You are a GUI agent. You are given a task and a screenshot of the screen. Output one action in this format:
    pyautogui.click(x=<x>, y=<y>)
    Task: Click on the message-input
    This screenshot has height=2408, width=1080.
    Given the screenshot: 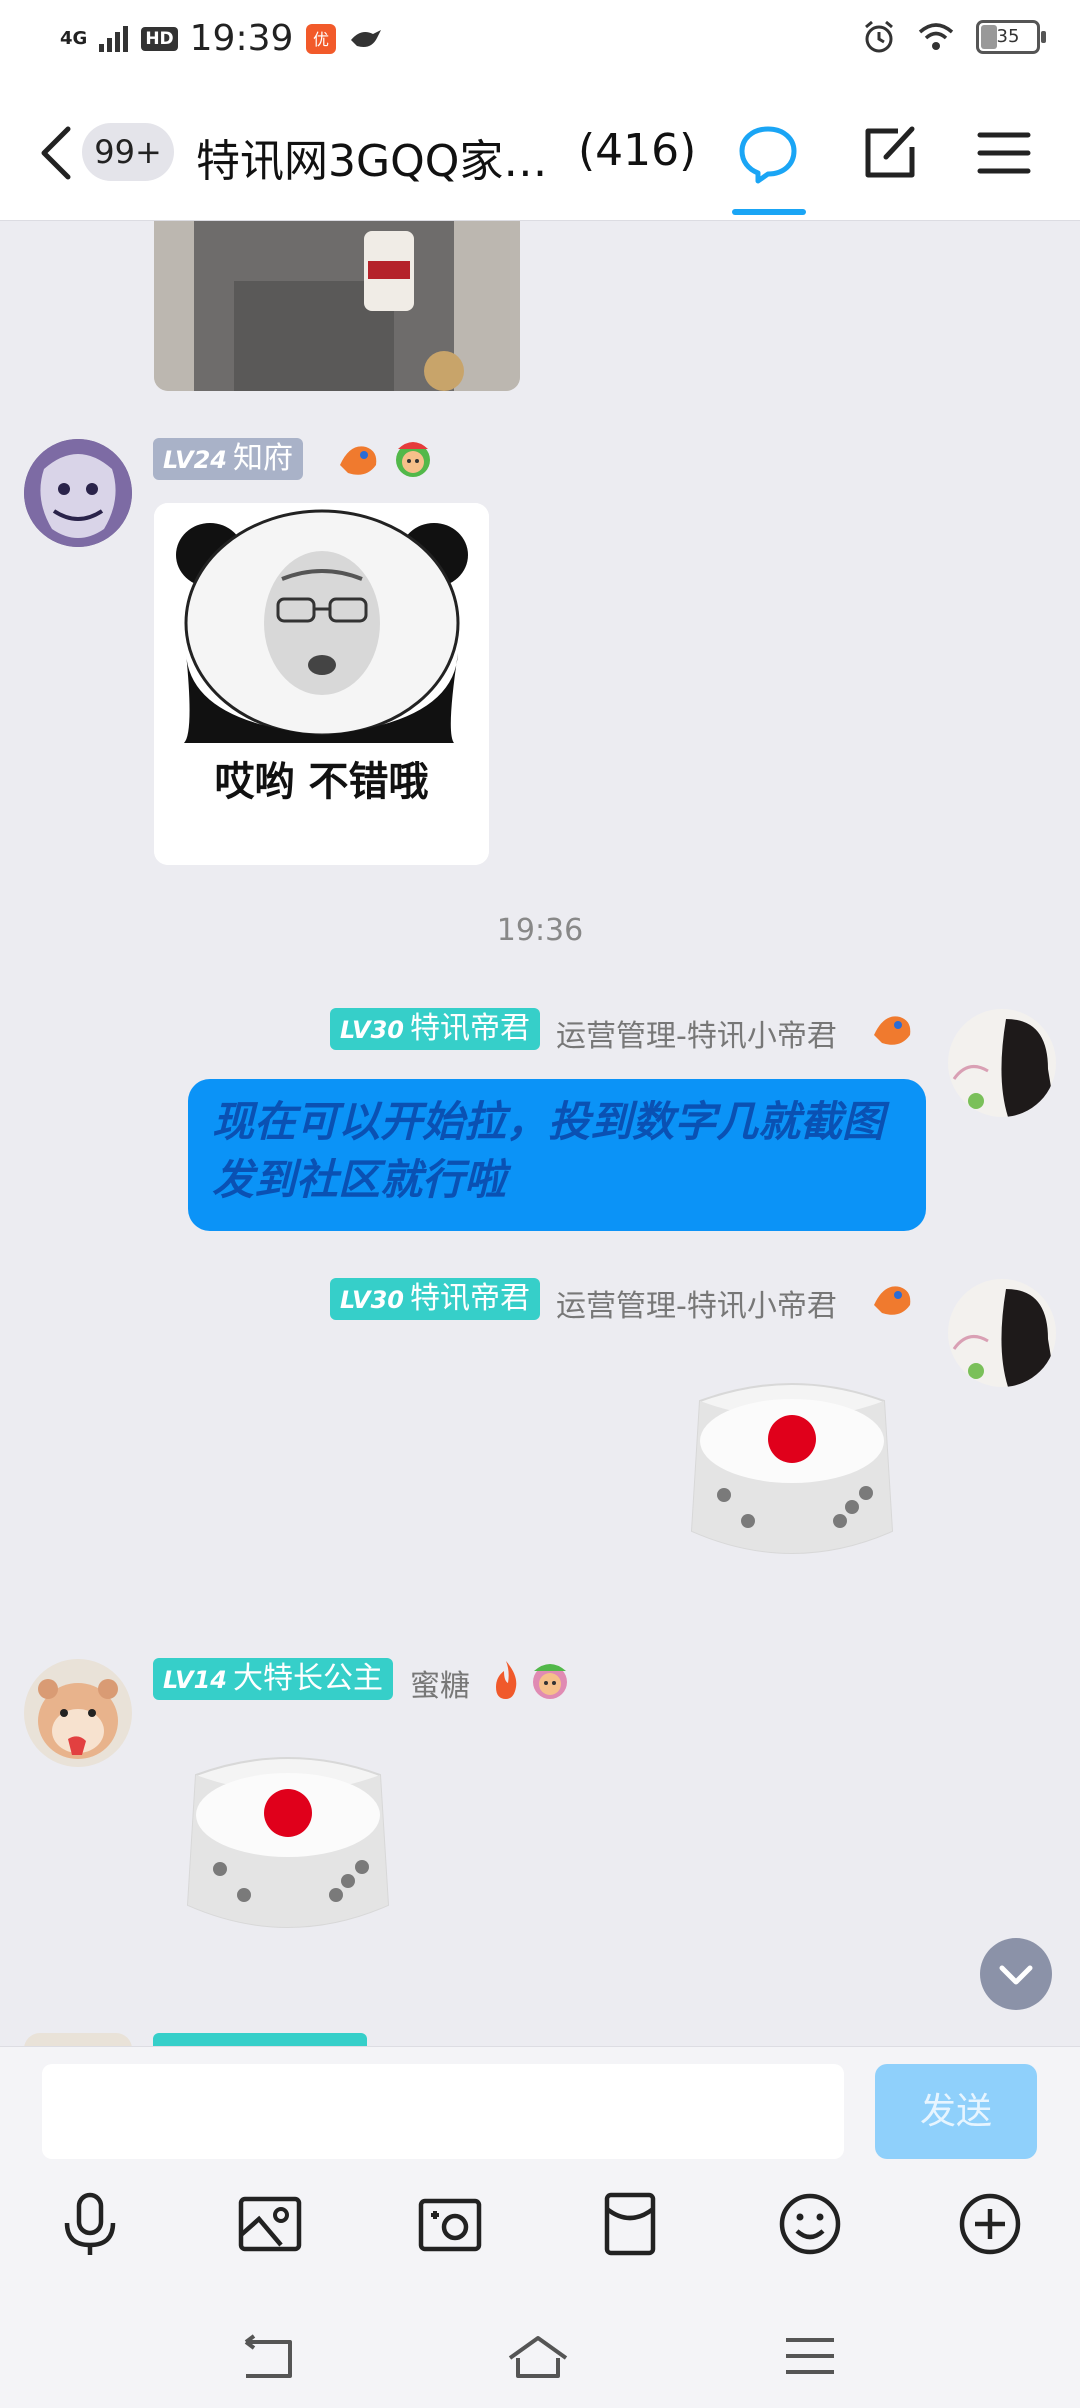 What is the action you would take?
    pyautogui.click(x=443, y=2111)
    